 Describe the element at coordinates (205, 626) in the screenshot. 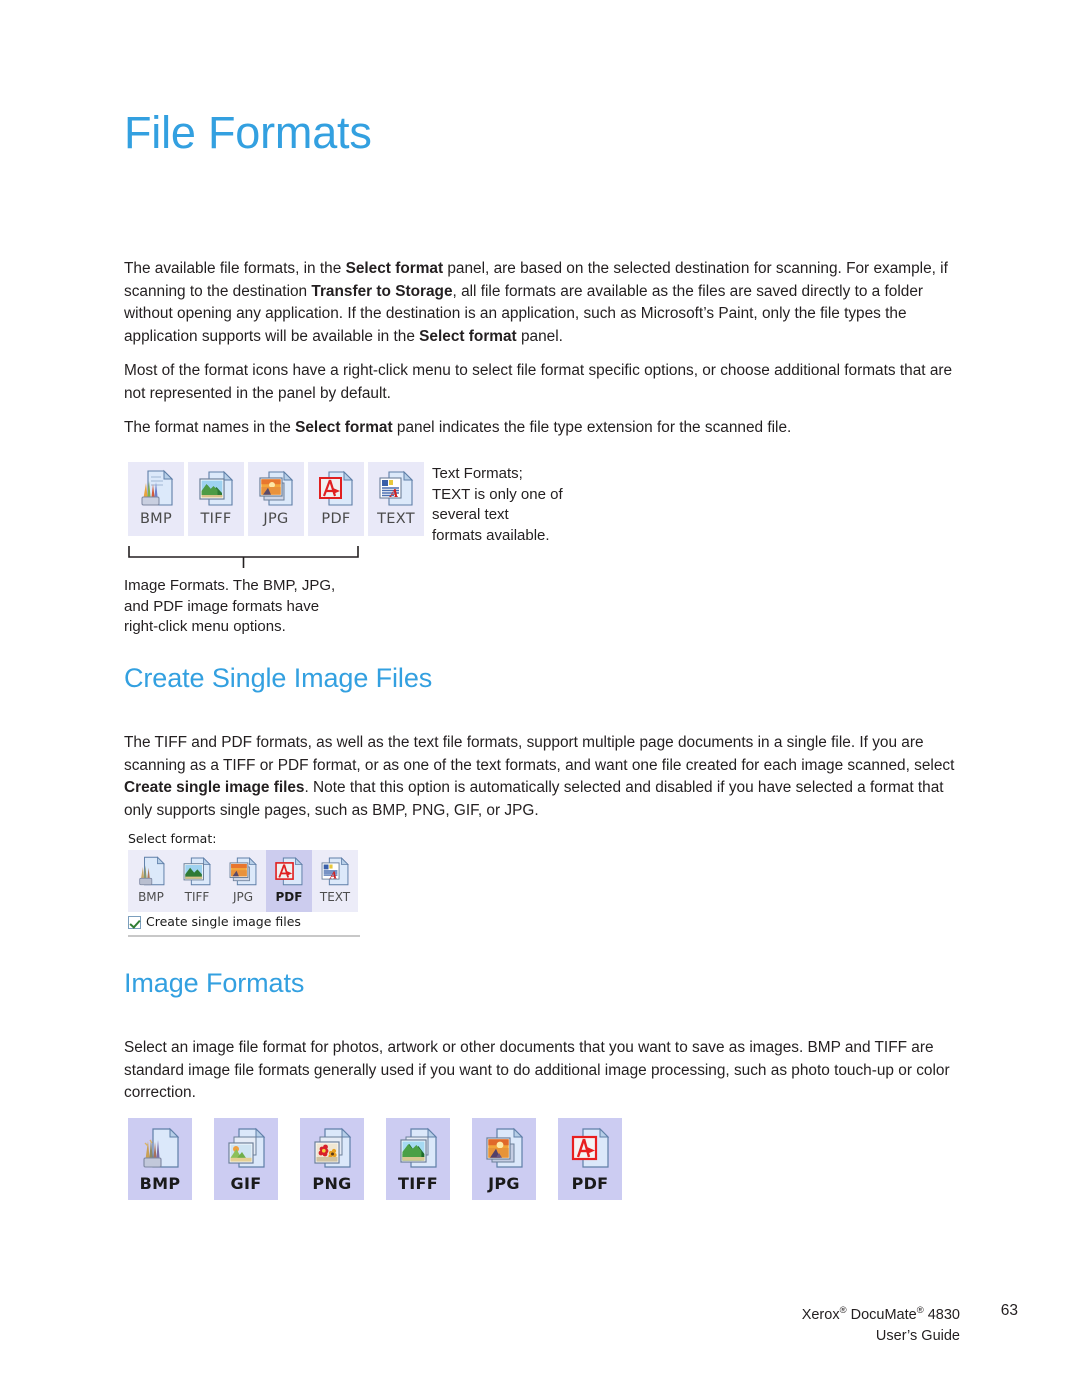

I see `callout-line: right-click menu options.` at that location.